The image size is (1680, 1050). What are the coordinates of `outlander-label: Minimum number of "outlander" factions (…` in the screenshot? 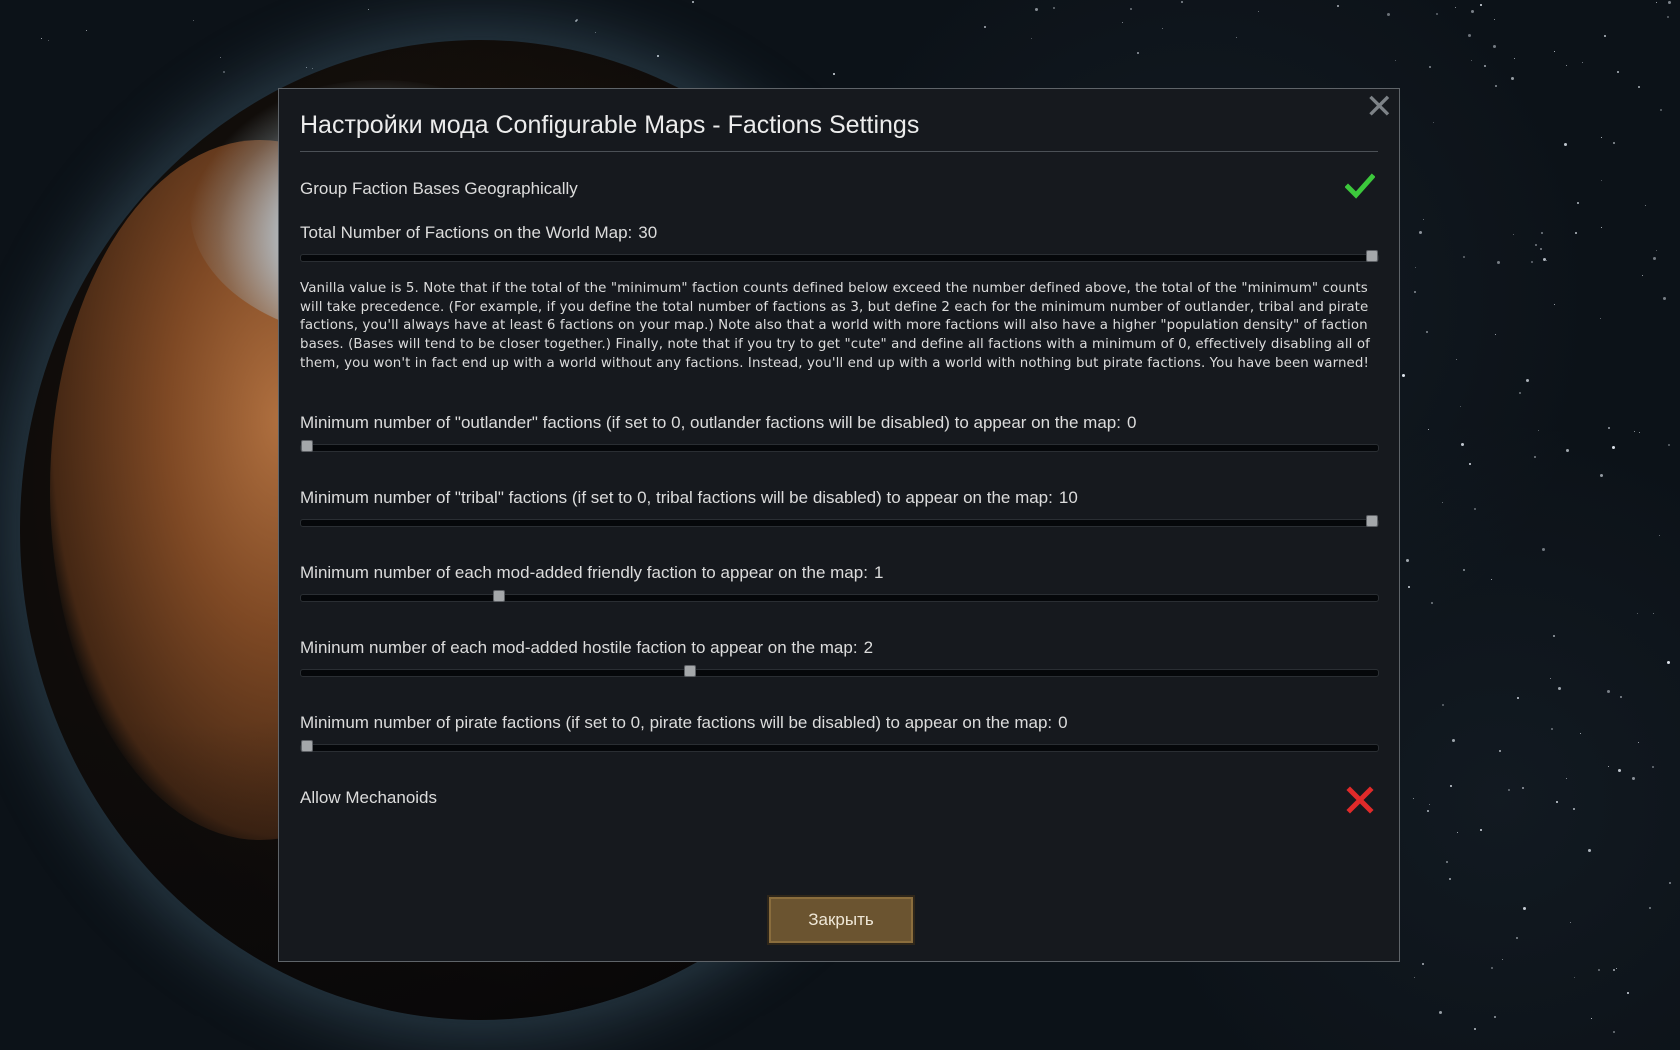 It's located at (718, 422).